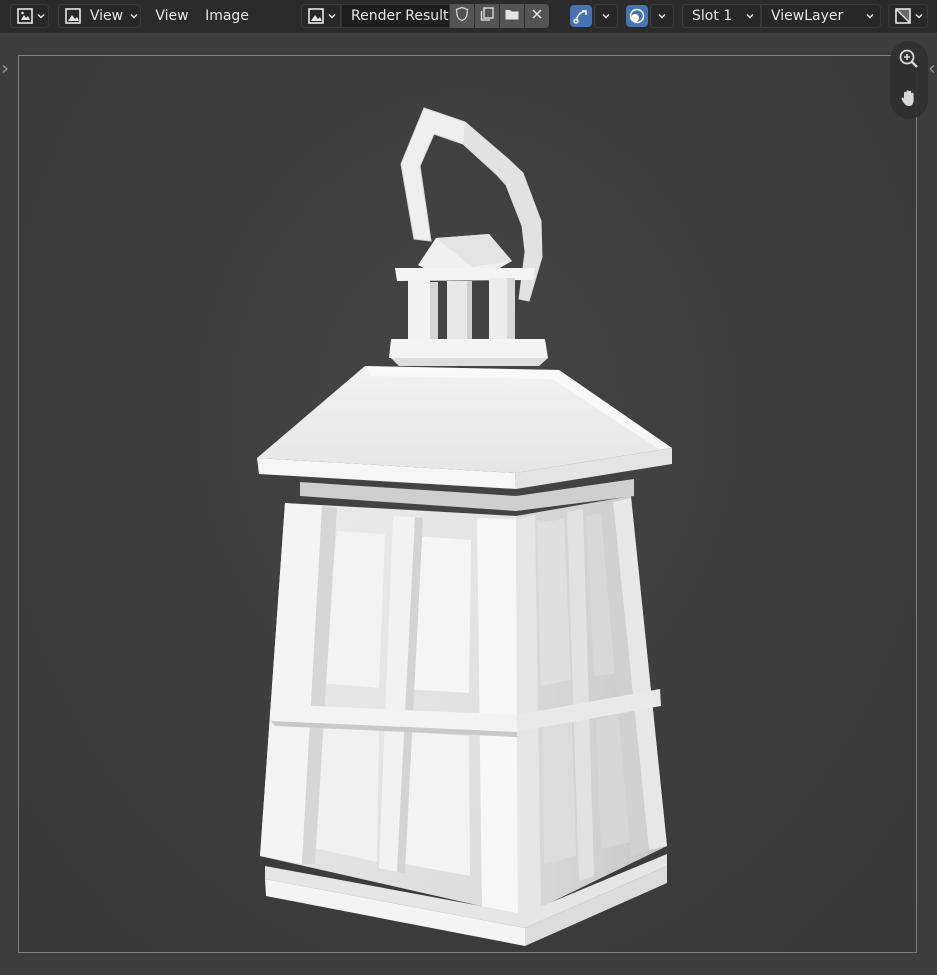  What do you see at coordinates (903, 16) in the screenshot?
I see `display-channels-icon` at bounding box center [903, 16].